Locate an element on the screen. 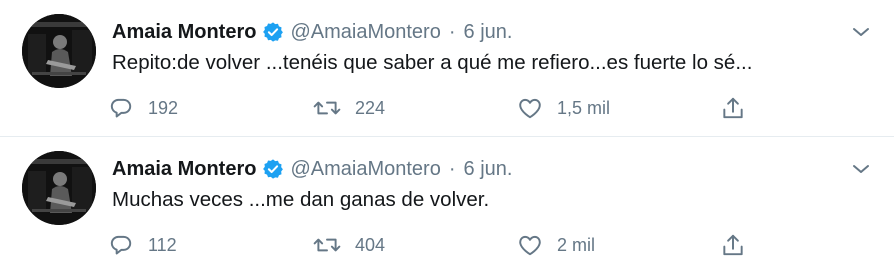 This screenshot has width=894, height=272. retweet-count: 224 is located at coordinates (370, 107).